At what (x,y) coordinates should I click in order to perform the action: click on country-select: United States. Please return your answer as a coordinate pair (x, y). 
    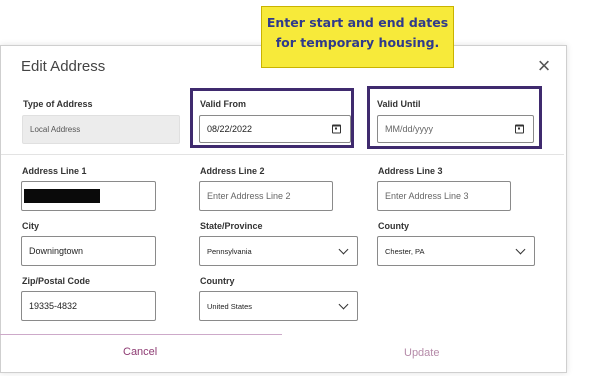
    Looking at the image, I should click on (278, 306).